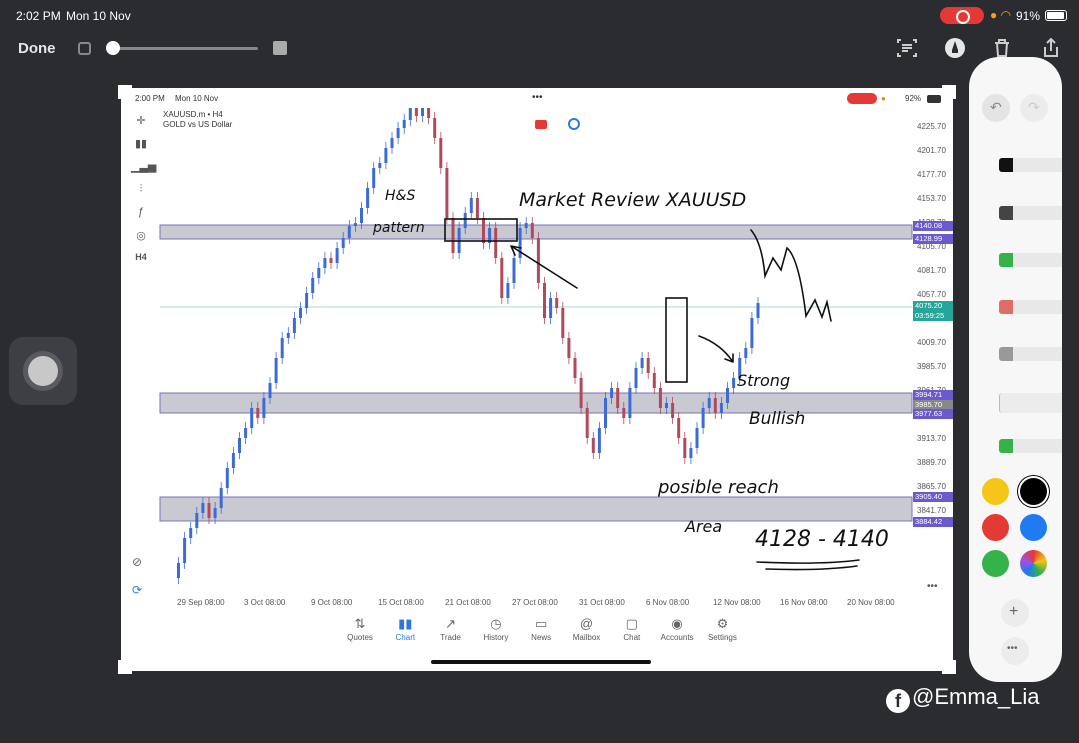  I want to click on eraser-tool, so click(1030, 307).